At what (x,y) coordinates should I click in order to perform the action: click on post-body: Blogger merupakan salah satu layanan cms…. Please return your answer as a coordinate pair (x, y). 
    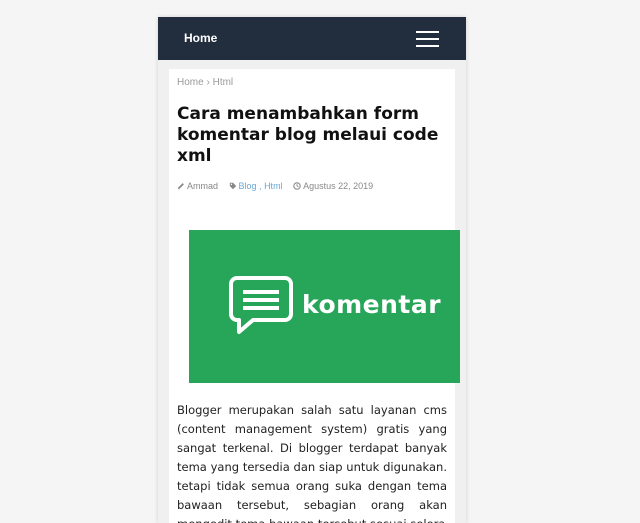
    Looking at the image, I should click on (312, 463).